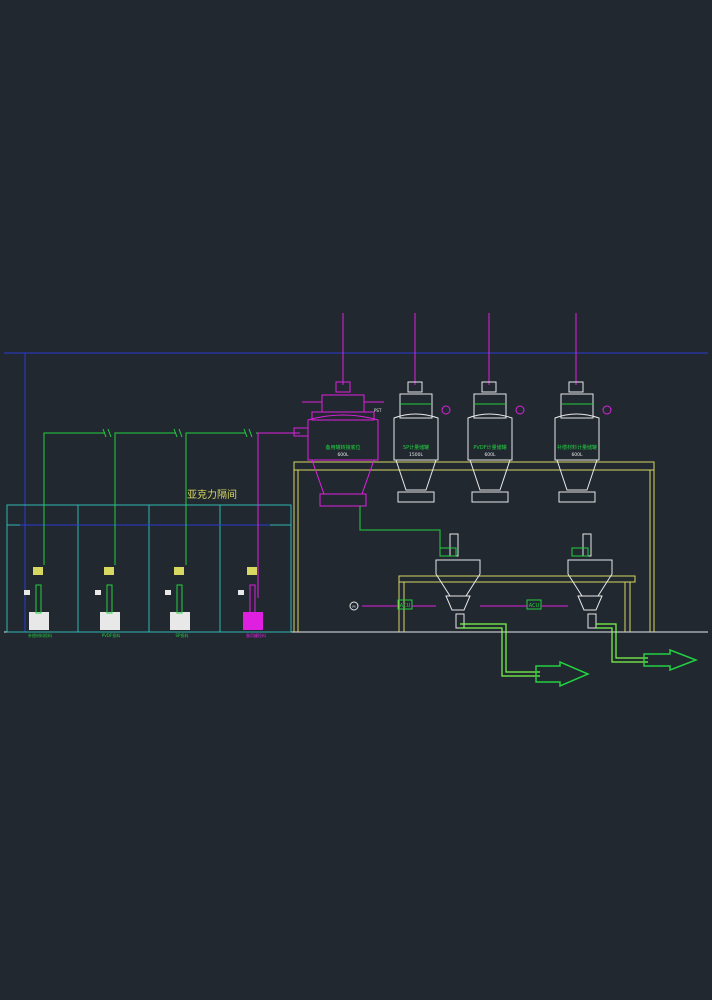 This screenshot has width=712, height=1000. What do you see at coordinates (577, 447) in the screenshot?
I see `svg-text: 补偿材料计量储罐` at bounding box center [577, 447].